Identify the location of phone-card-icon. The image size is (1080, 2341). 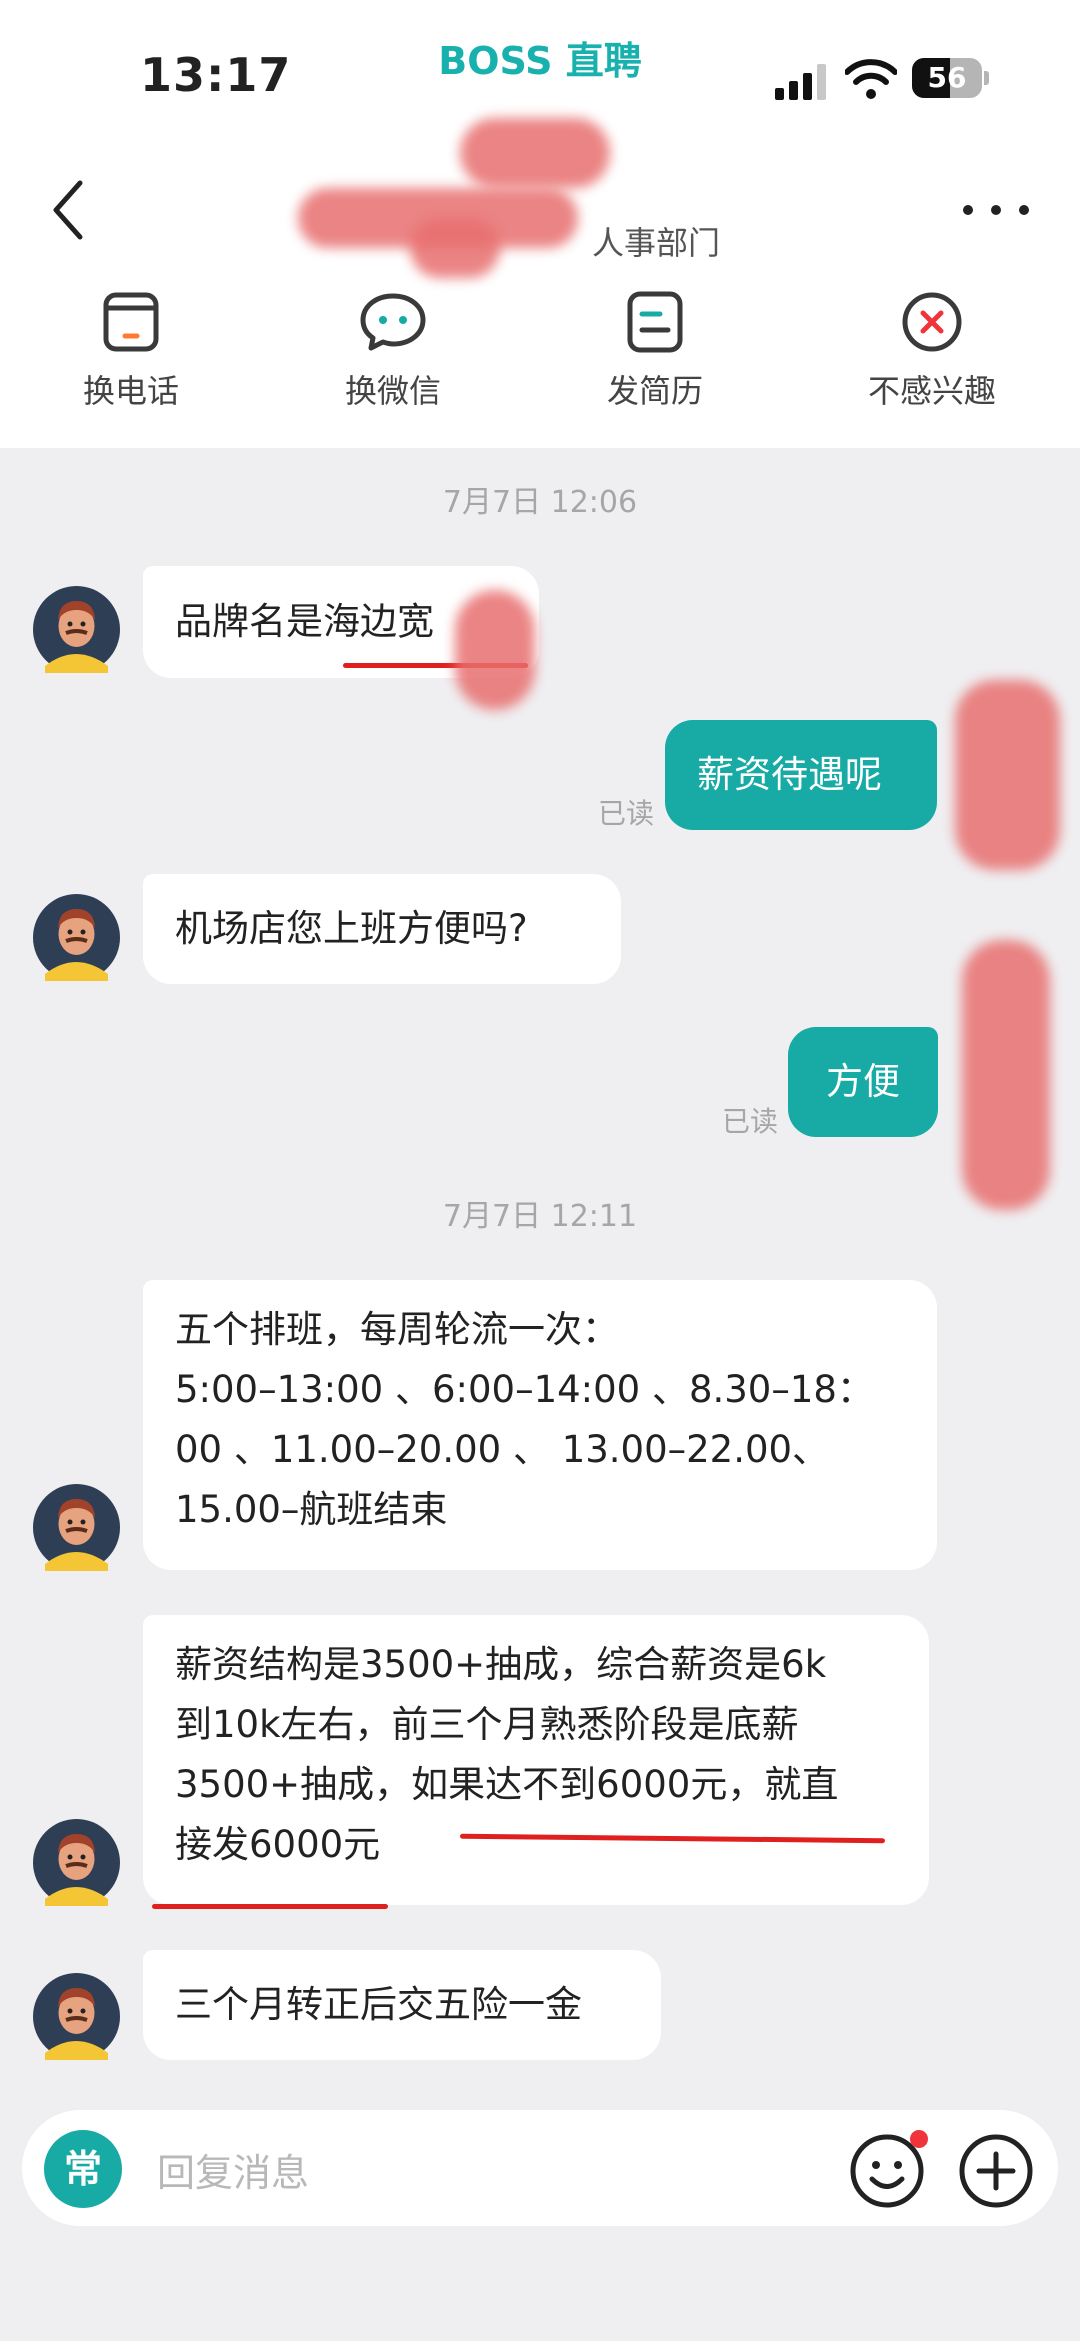
(131, 322).